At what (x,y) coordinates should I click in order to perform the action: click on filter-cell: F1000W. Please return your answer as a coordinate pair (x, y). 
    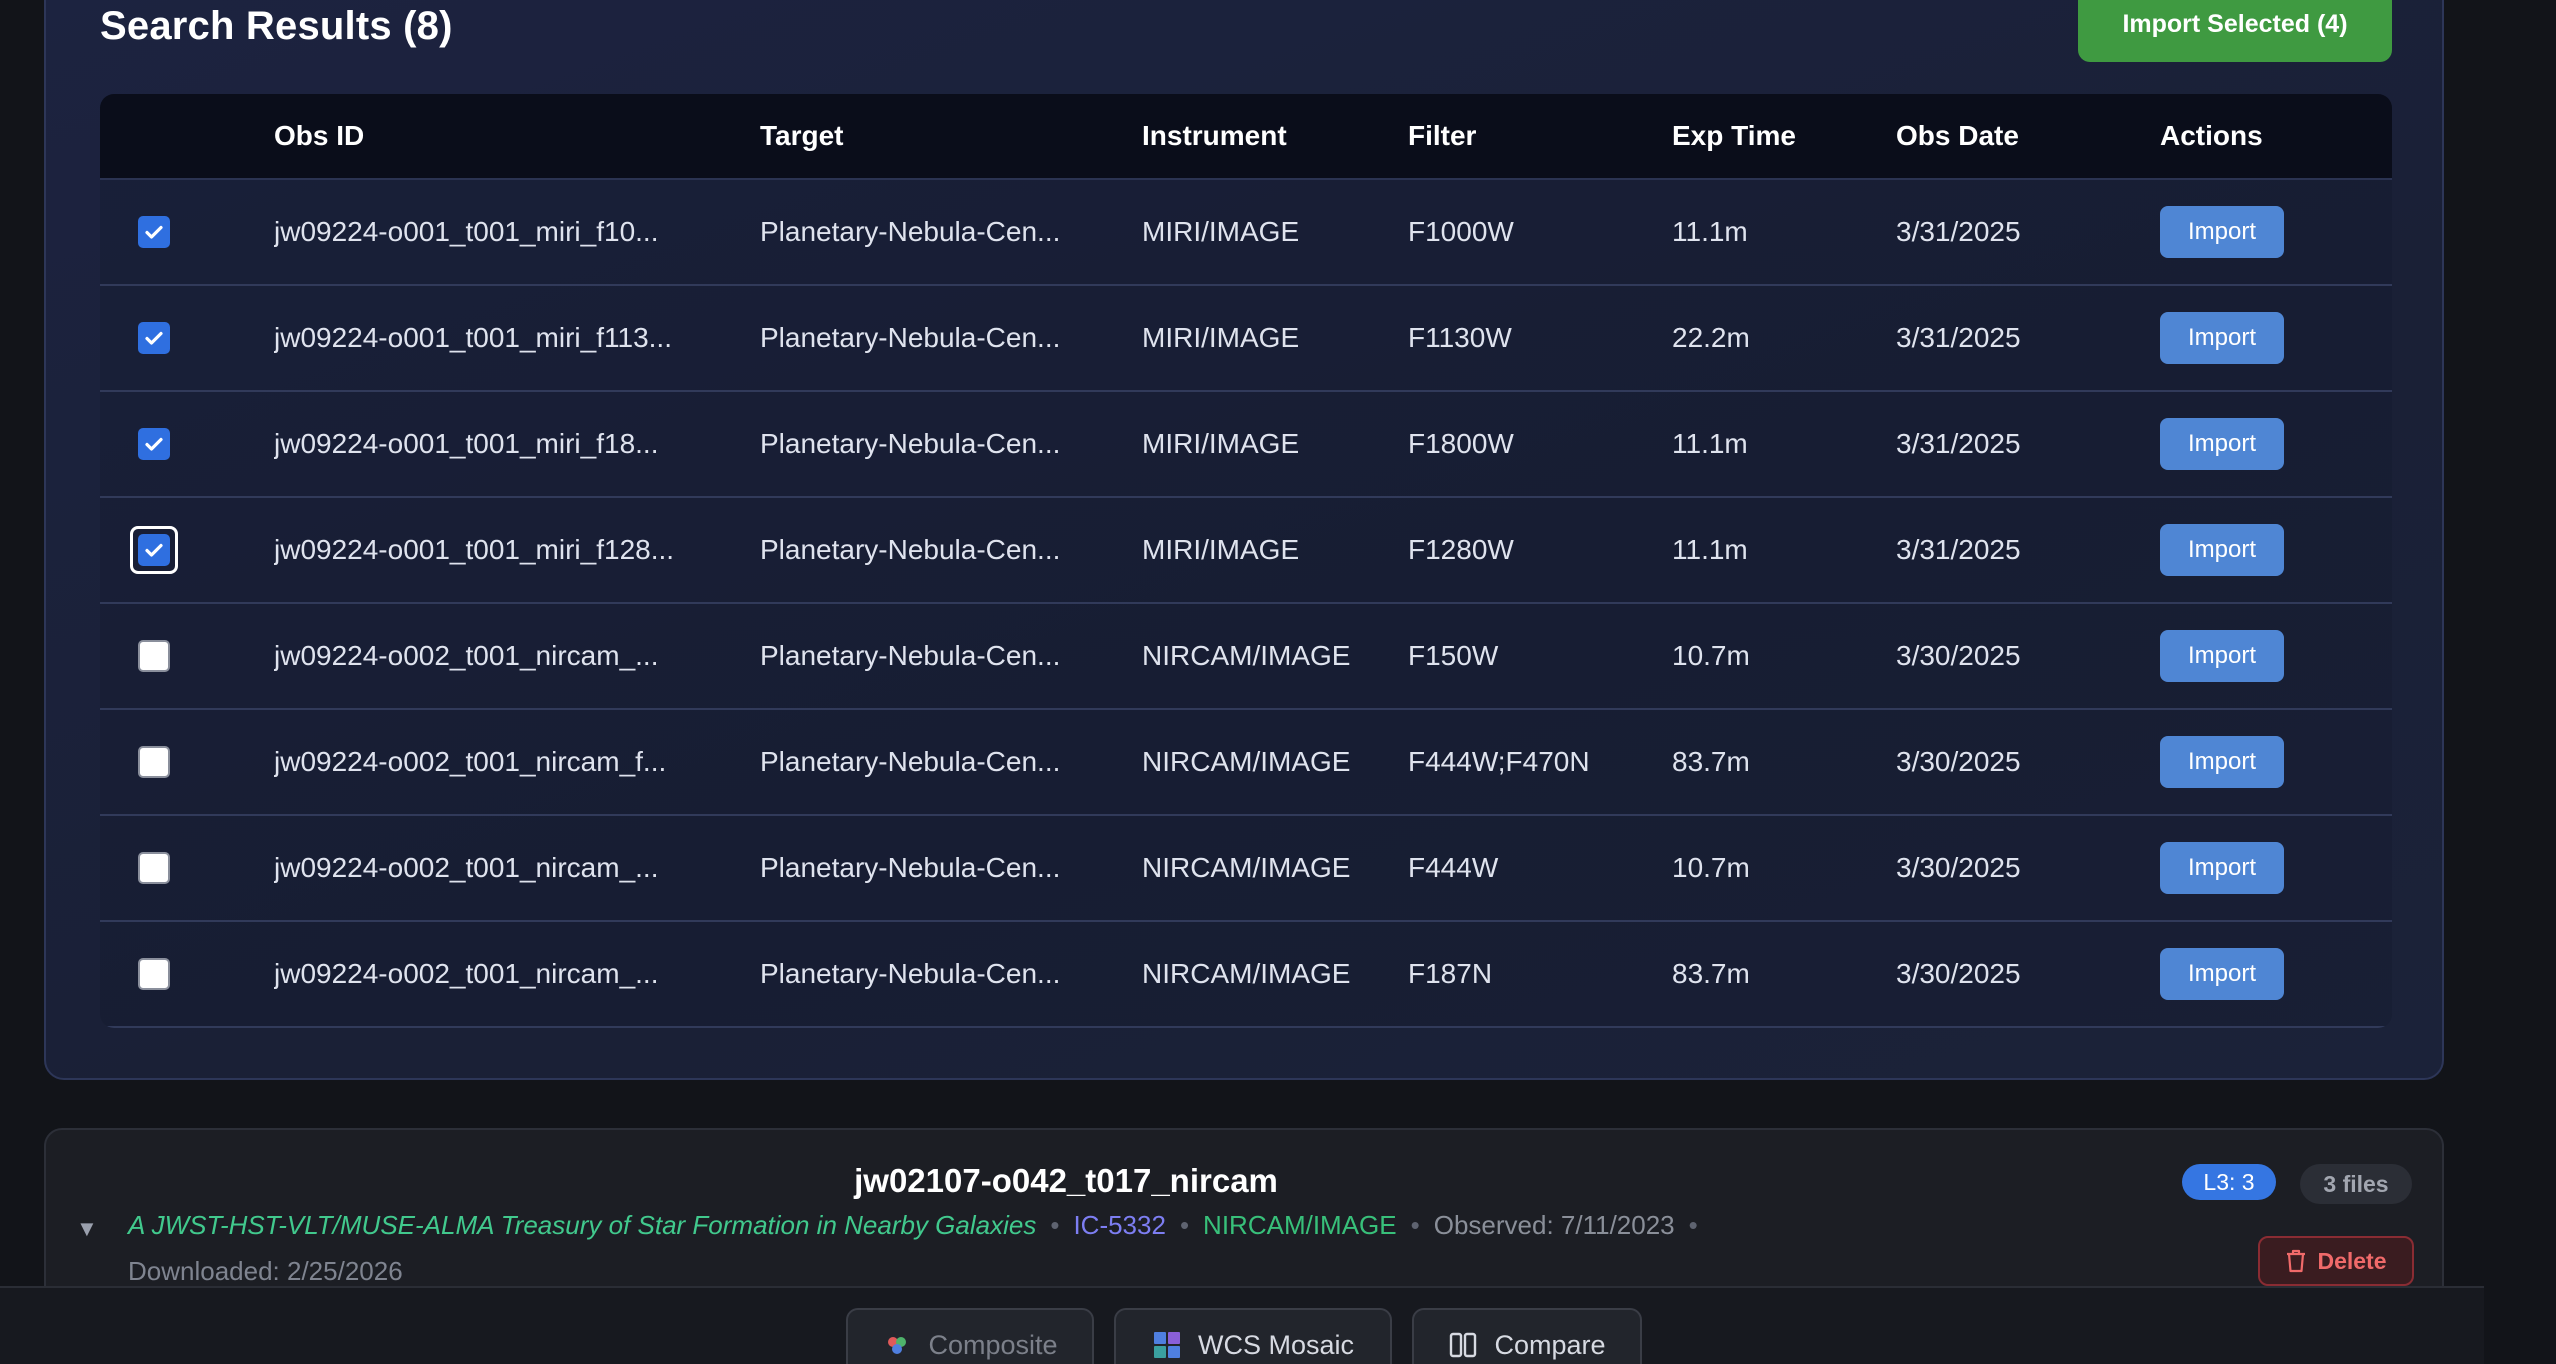
    Looking at the image, I should click on (1461, 231).